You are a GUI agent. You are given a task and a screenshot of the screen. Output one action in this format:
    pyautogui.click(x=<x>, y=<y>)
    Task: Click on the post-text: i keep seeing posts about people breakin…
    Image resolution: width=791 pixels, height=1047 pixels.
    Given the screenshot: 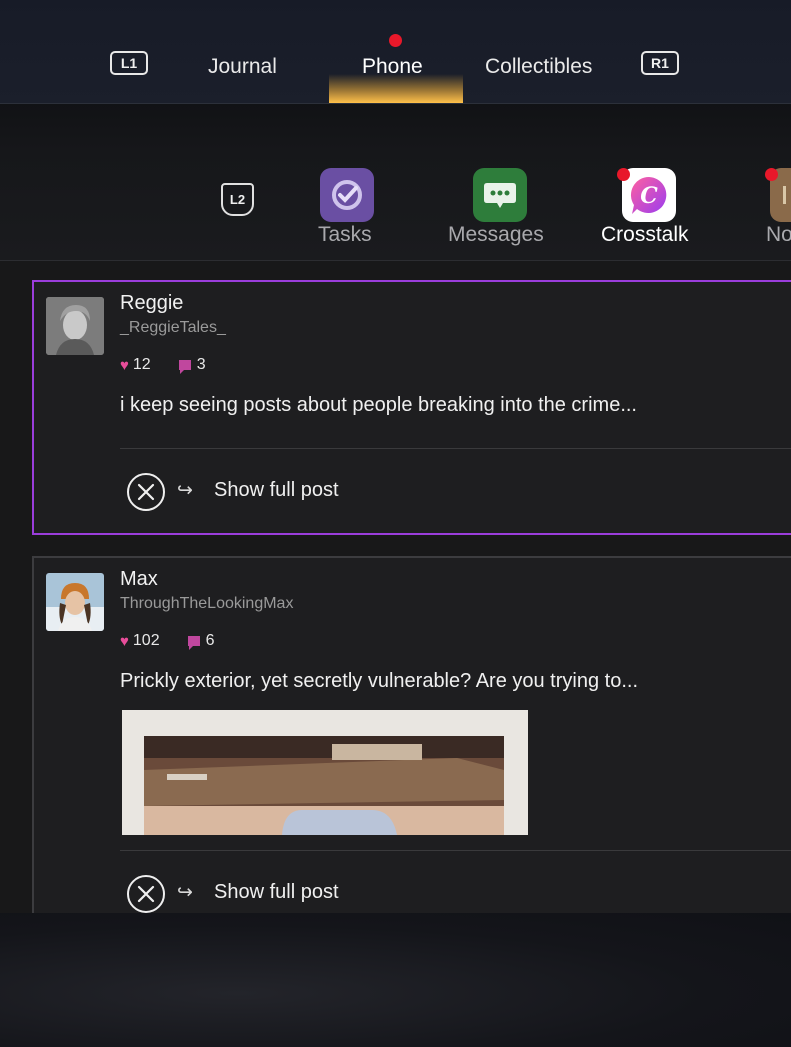 What is the action you would take?
    pyautogui.click(x=378, y=405)
    